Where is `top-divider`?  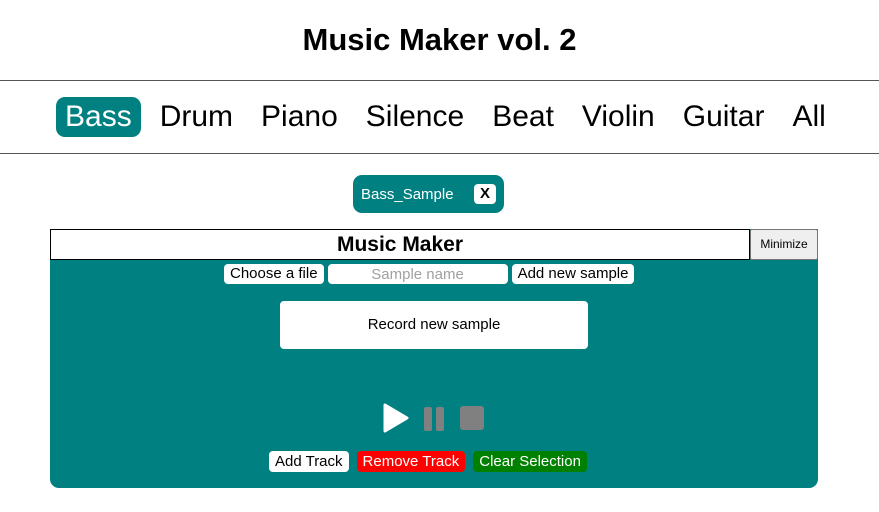
top-divider is located at coordinates (439, 80).